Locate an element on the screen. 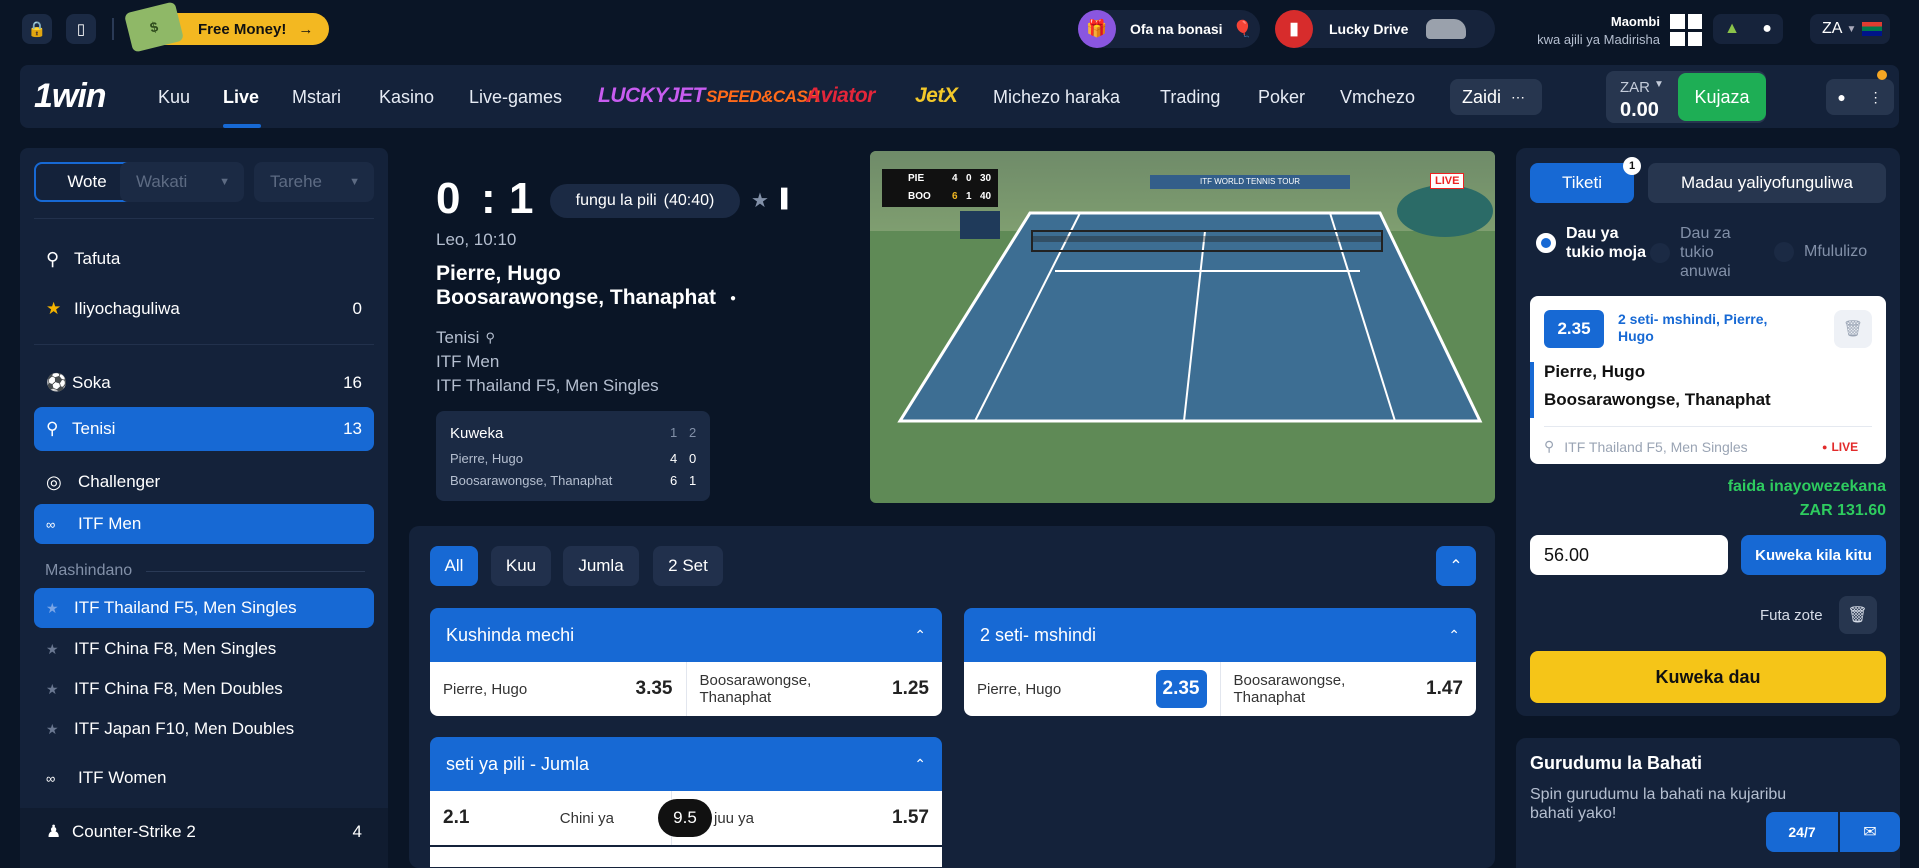  mobile-icon: ▯ is located at coordinates (81, 29).